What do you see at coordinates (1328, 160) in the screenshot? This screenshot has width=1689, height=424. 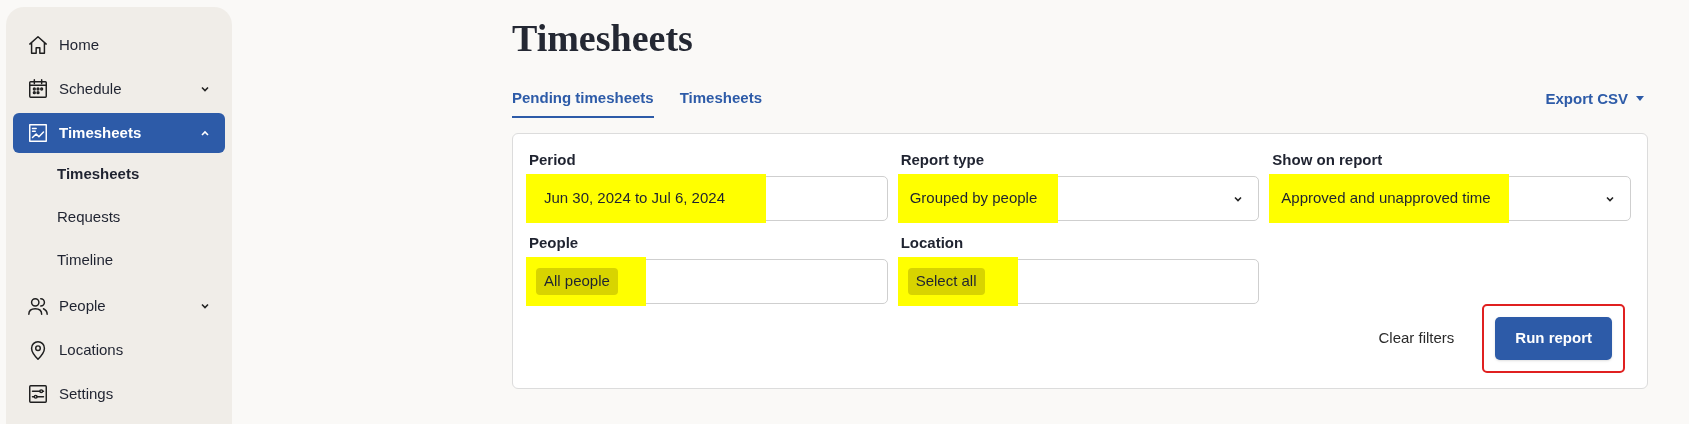 I see `field-label: Show on report` at bounding box center [1328, 160].